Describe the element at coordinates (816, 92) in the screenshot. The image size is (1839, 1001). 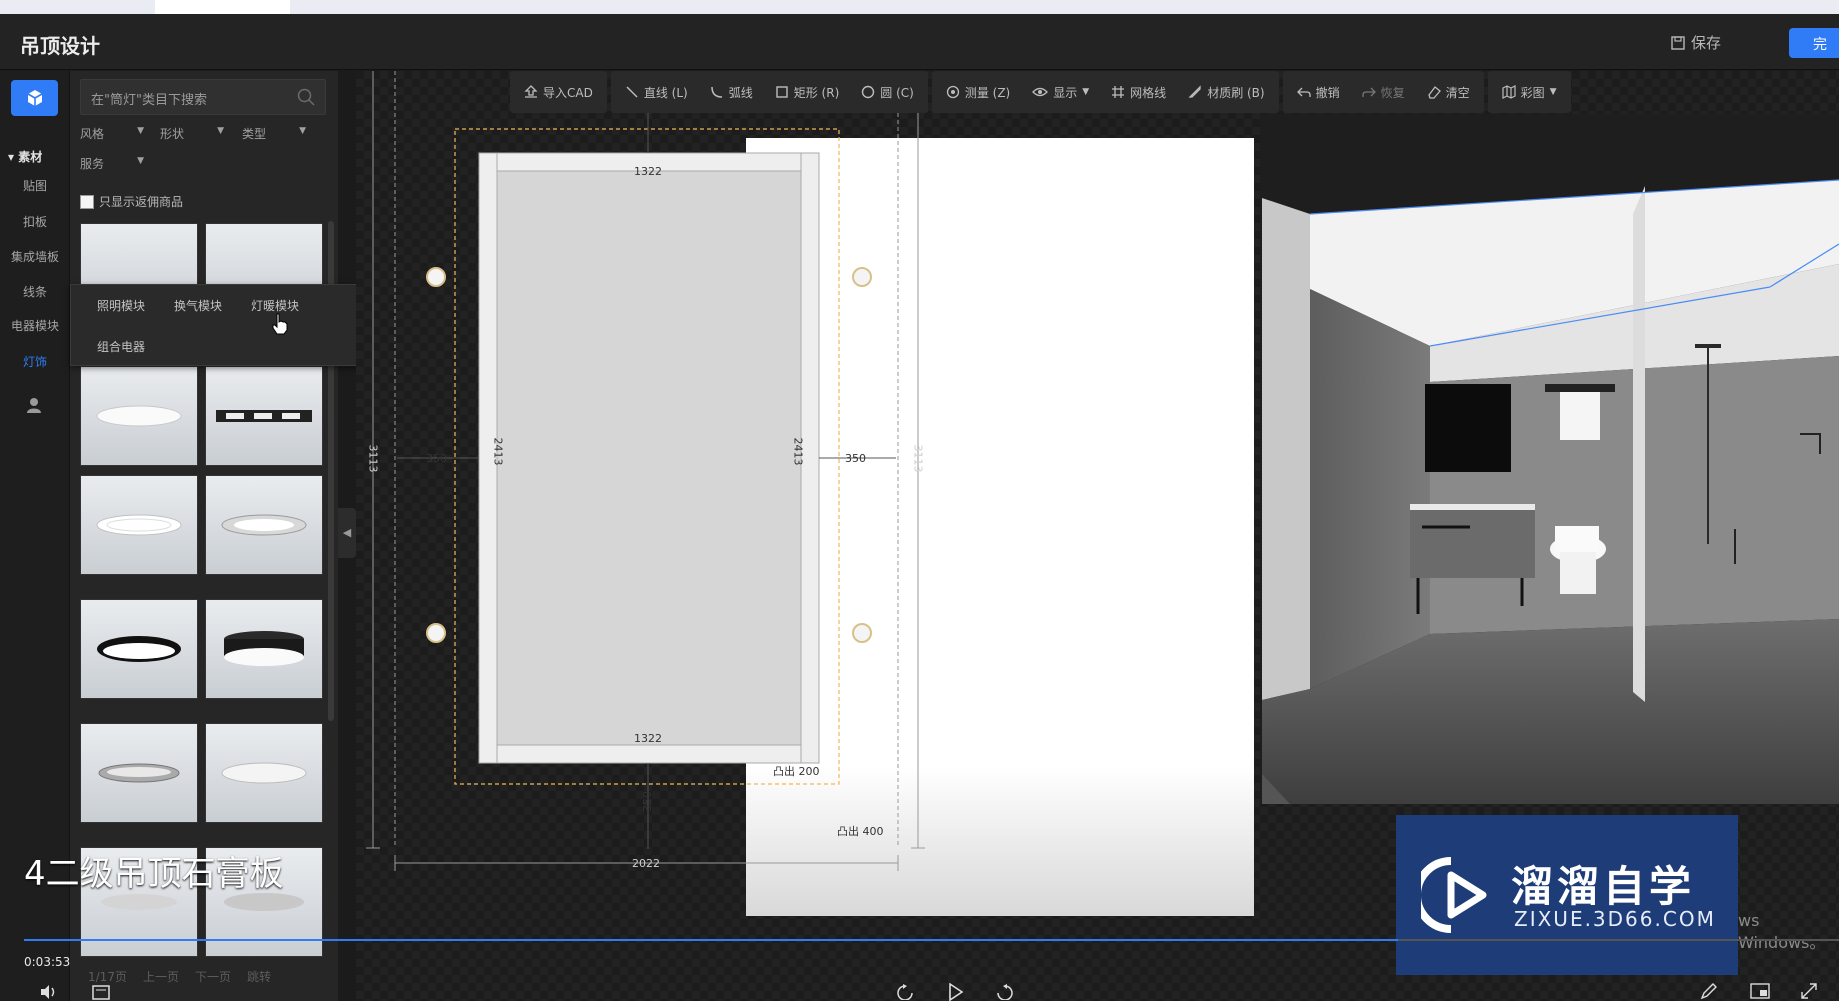
I see `rect-tool-label: 矩形 (R)` at that location.